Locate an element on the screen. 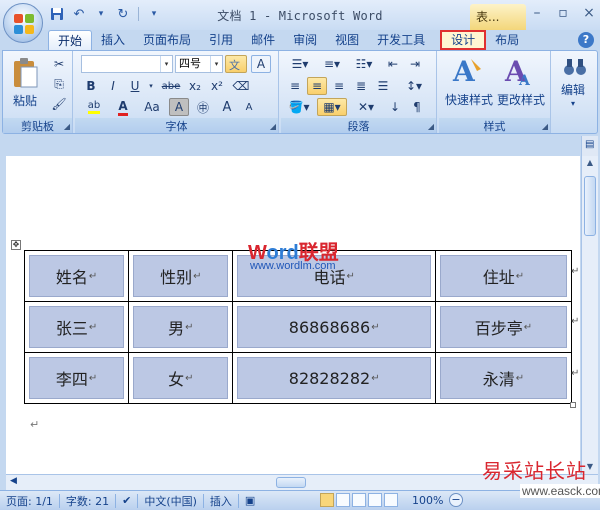  paragraph-launcher-icon: ◢ is located at coordinates (431, 126).